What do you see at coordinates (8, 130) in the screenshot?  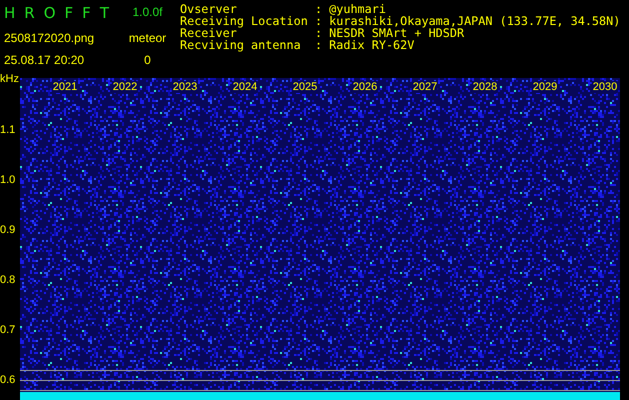 I see `y-axis-label: 1.1` at bounding box center [8, 130].